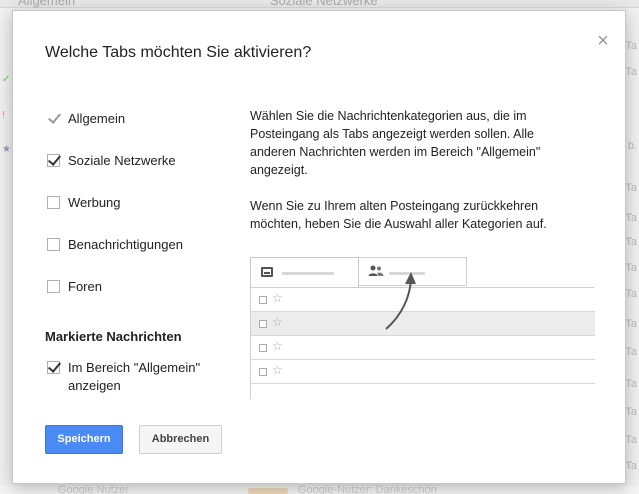 This screenshot has width=639, height=494. I want to click on background-tab-bar: Allgemein Soziale Netzwerke, so click(319, 4).